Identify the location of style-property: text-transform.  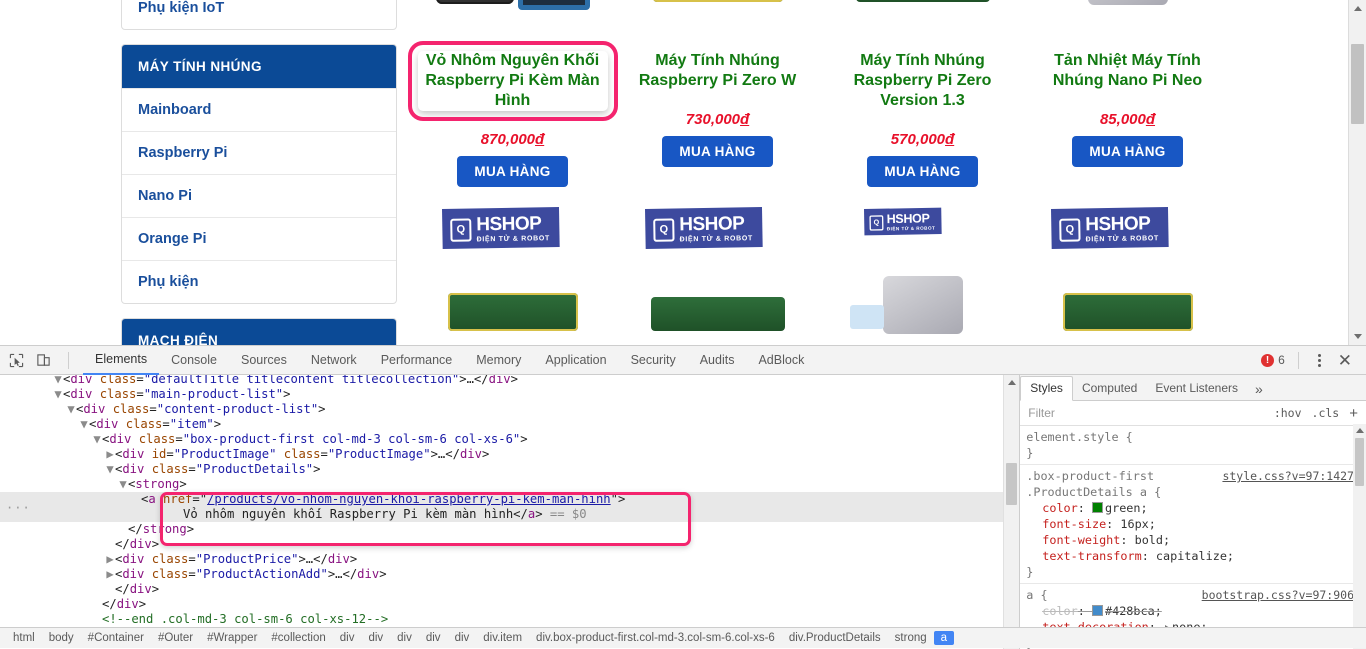
(1083, 556).